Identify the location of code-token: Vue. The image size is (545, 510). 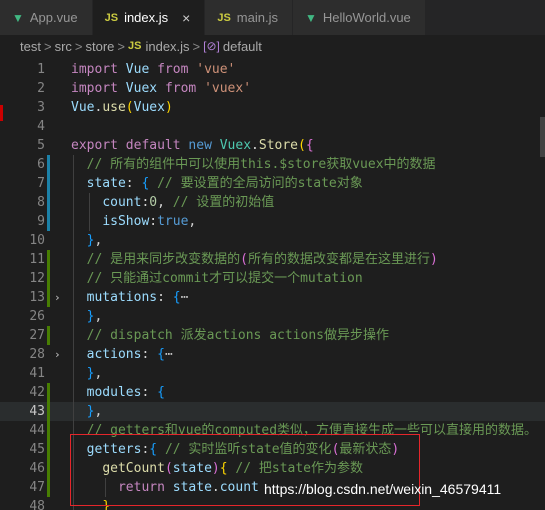
(83, 107).